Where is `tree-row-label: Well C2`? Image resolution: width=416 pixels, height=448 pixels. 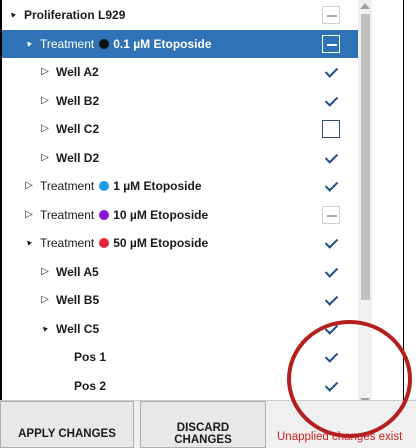
tree-row-label: Well C2 is located at coordinates (77, 129).